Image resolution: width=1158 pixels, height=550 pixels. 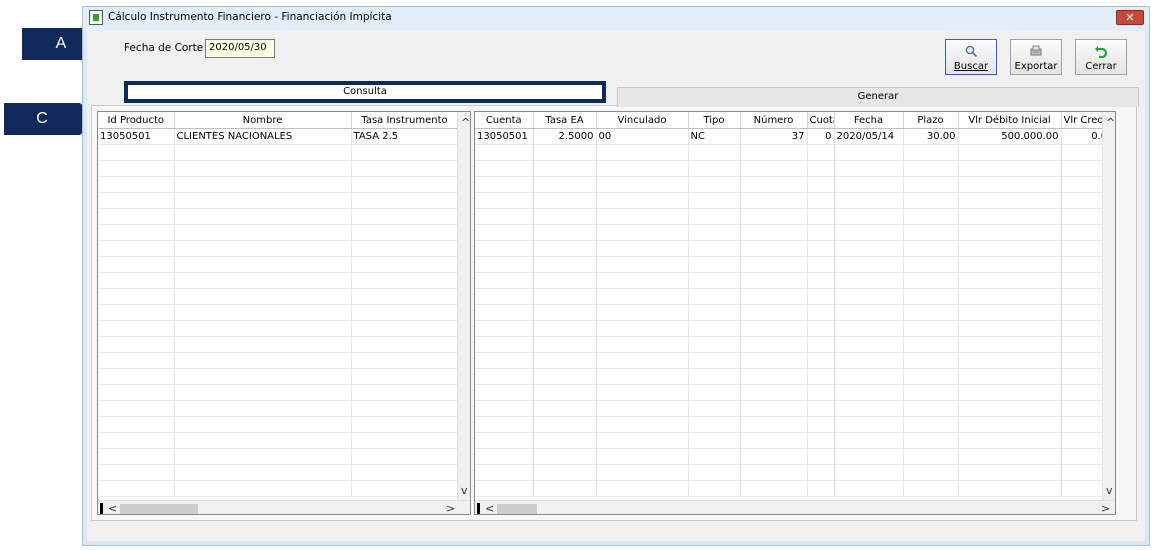 I want to click on products-scroll-thumb, so click(x=159, y=509).